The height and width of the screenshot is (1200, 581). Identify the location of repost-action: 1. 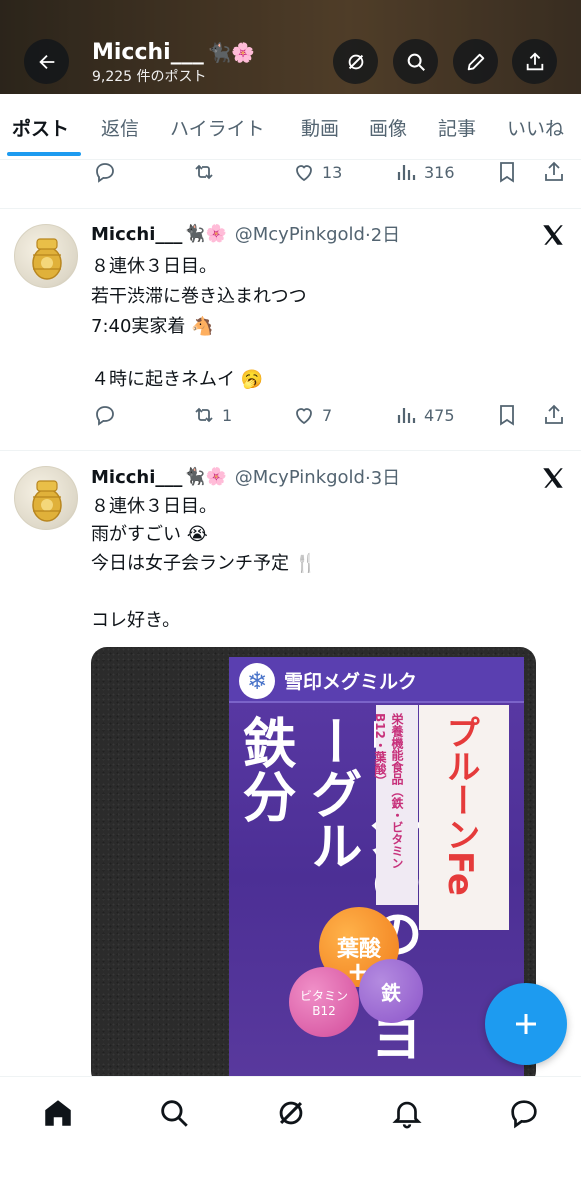
(212, 415).